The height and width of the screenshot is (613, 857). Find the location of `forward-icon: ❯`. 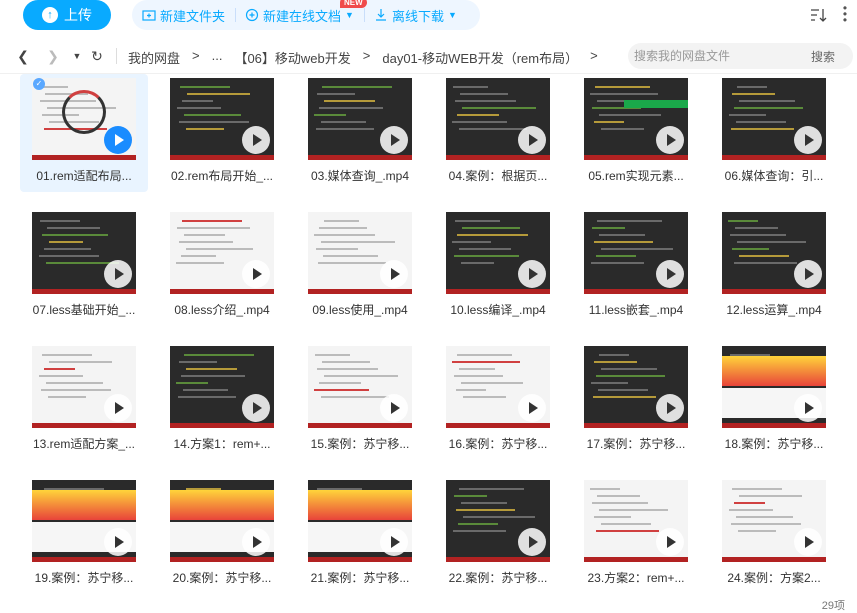

forward-icon: ❯ is located at coordinates (53, 56).